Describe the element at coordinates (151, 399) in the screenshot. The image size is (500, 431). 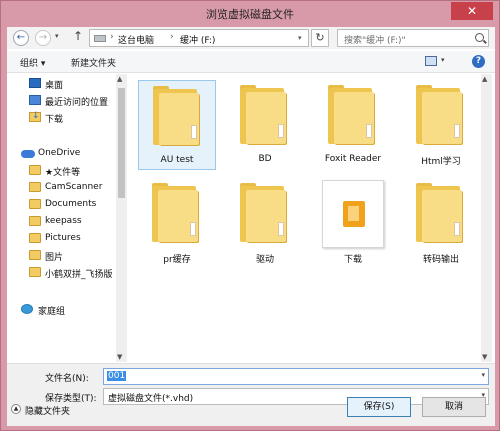
I see `filetype-value: 虚拟磁盘文件(*.vhd)` at that location.